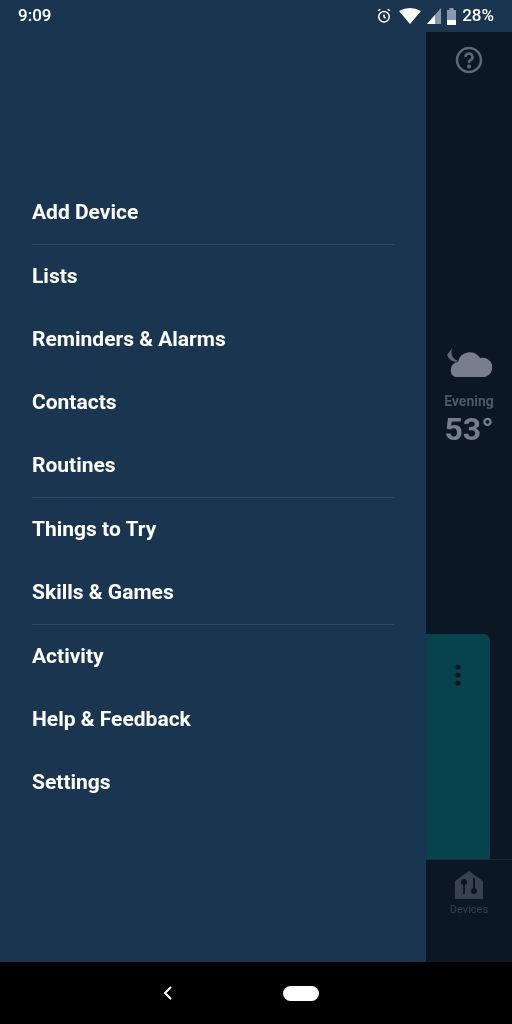  I want to click on home-button, so click(301, 993).